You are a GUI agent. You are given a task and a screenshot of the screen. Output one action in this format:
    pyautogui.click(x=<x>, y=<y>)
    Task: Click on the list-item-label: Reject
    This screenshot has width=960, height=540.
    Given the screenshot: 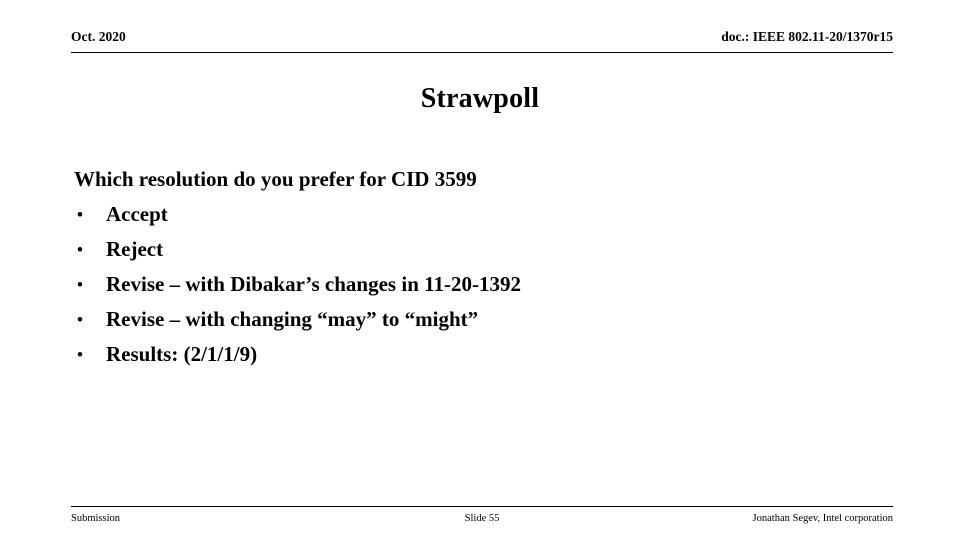 What is the action you would take?
    pyautogui.click(x=135, y=249)
    